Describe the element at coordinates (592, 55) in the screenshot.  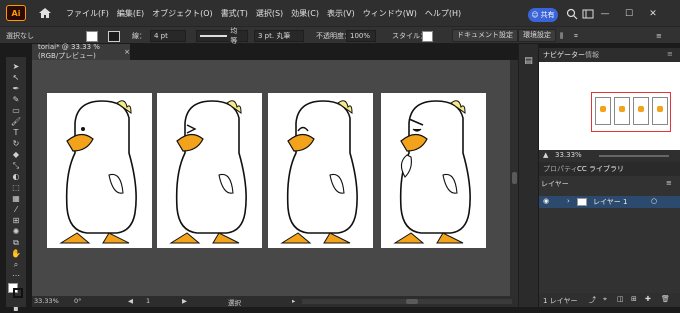
I see `tab-info: 情報` at that location.